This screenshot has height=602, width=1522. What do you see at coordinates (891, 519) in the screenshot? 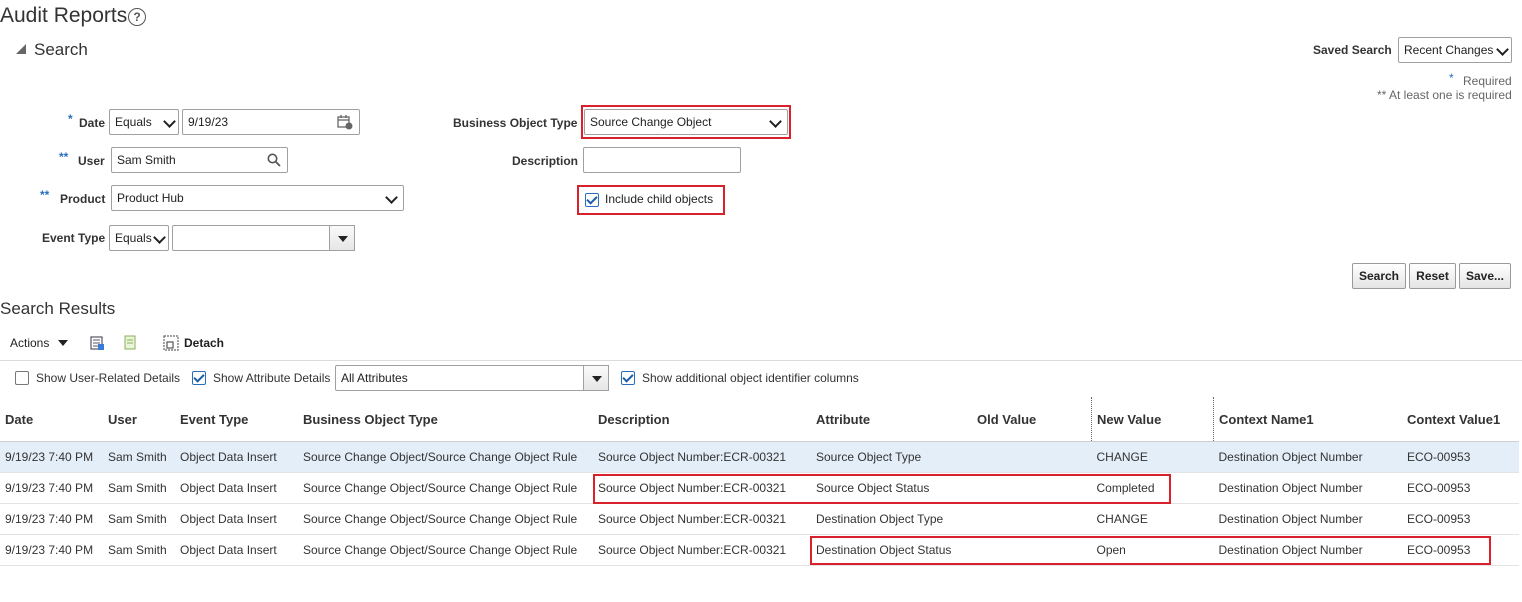
I see `cell-attribute: Destination Object Type` at bounding box center [891, 519].